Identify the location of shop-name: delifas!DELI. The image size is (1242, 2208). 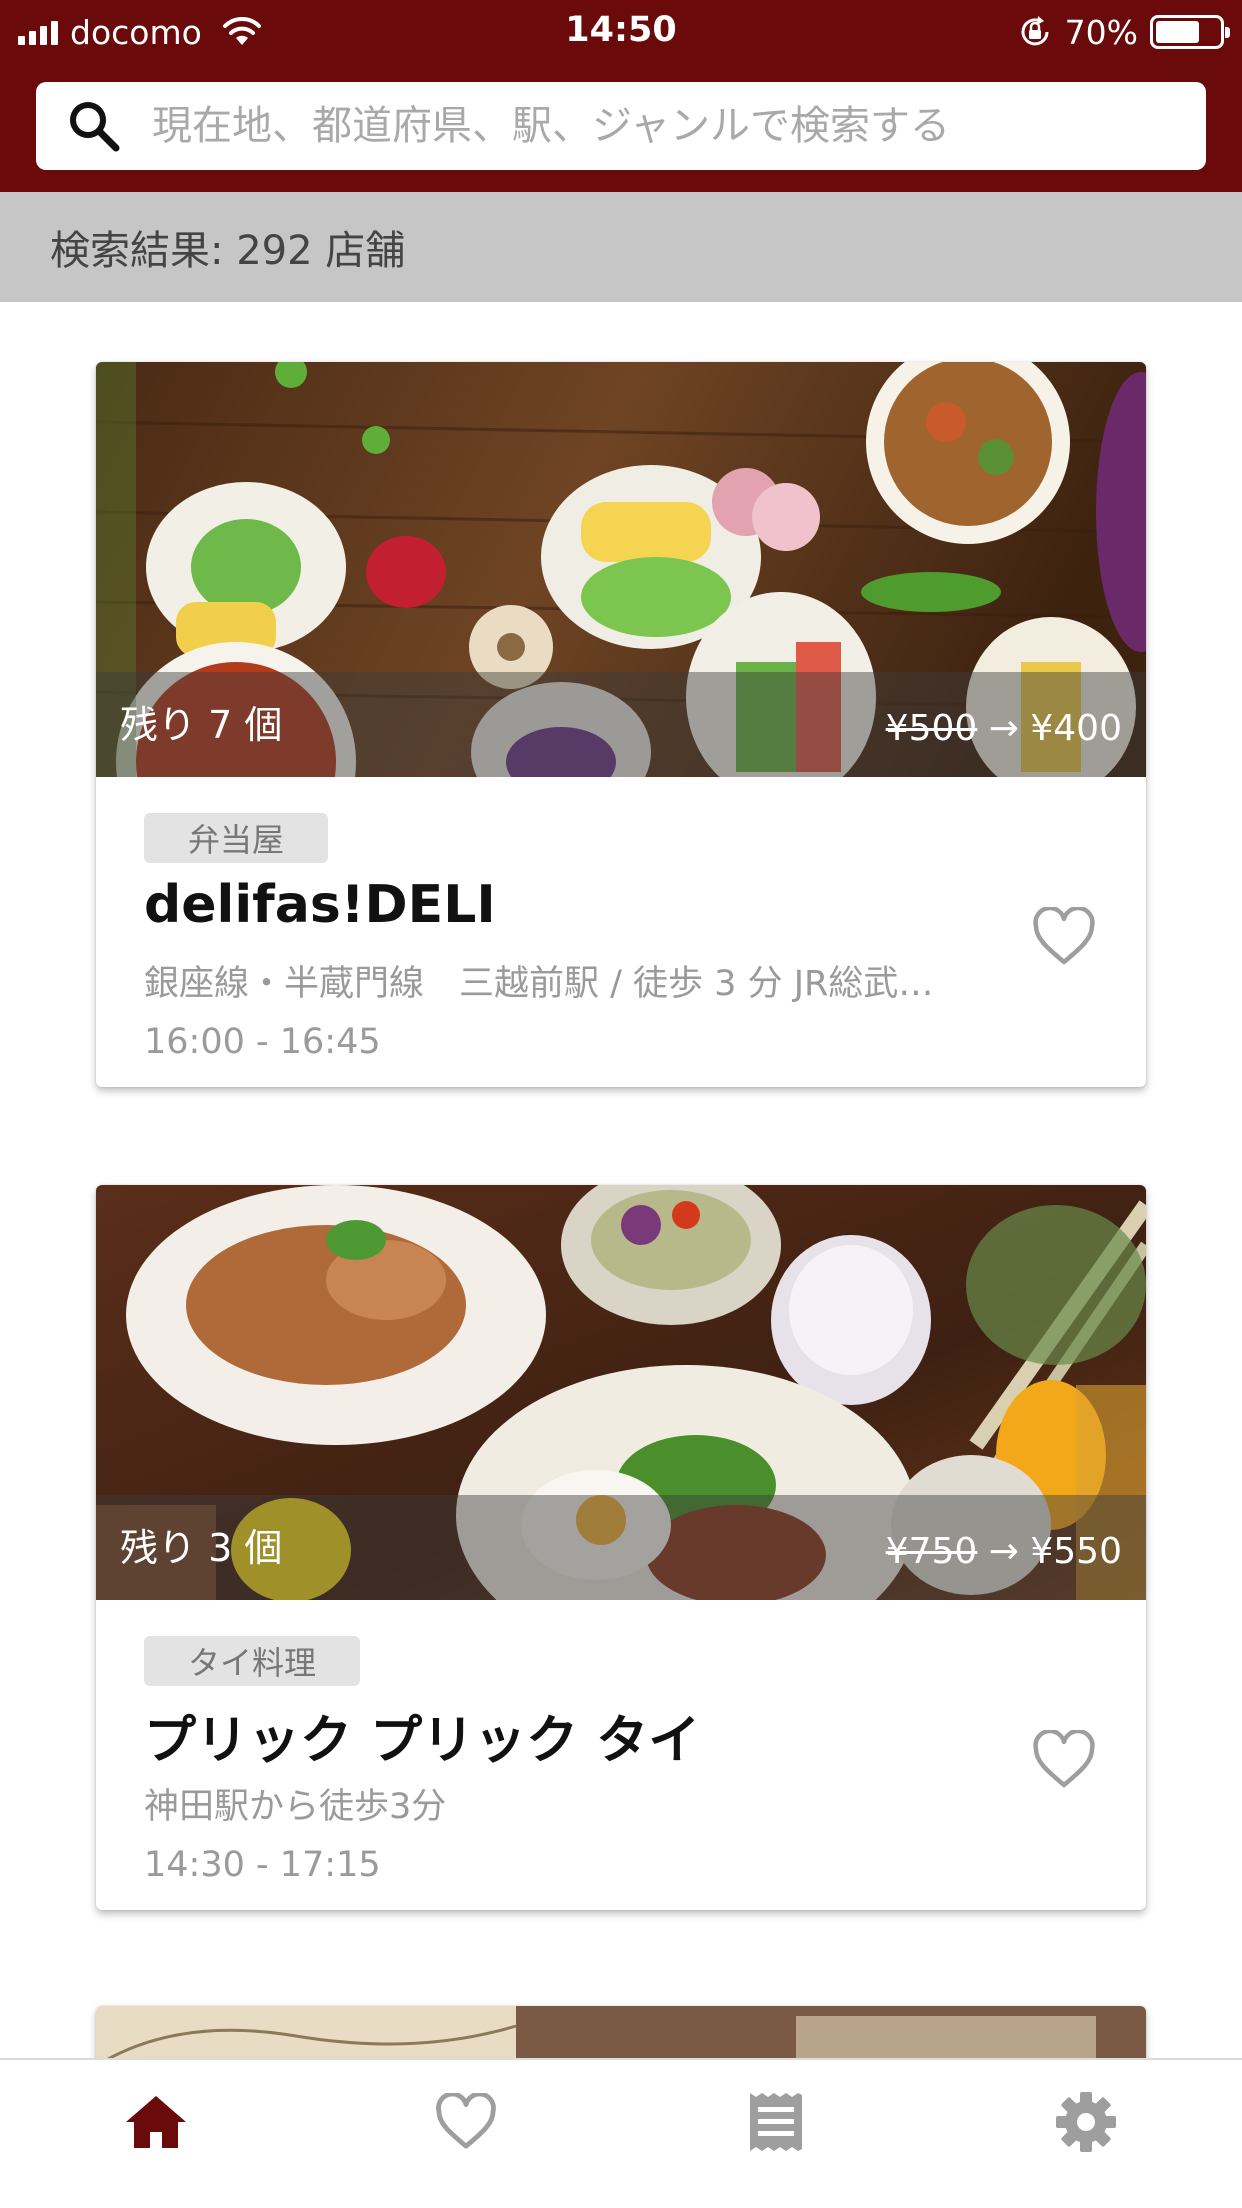
(320, 905).